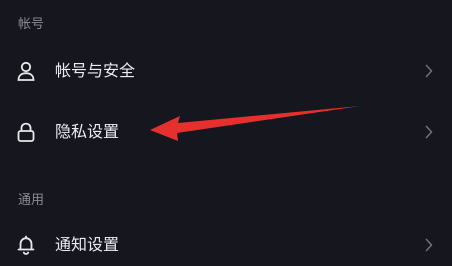  Describe the element at coordinates (87, 244) in the screenshot. I see `settings-row-label: 通知设置` at that location.